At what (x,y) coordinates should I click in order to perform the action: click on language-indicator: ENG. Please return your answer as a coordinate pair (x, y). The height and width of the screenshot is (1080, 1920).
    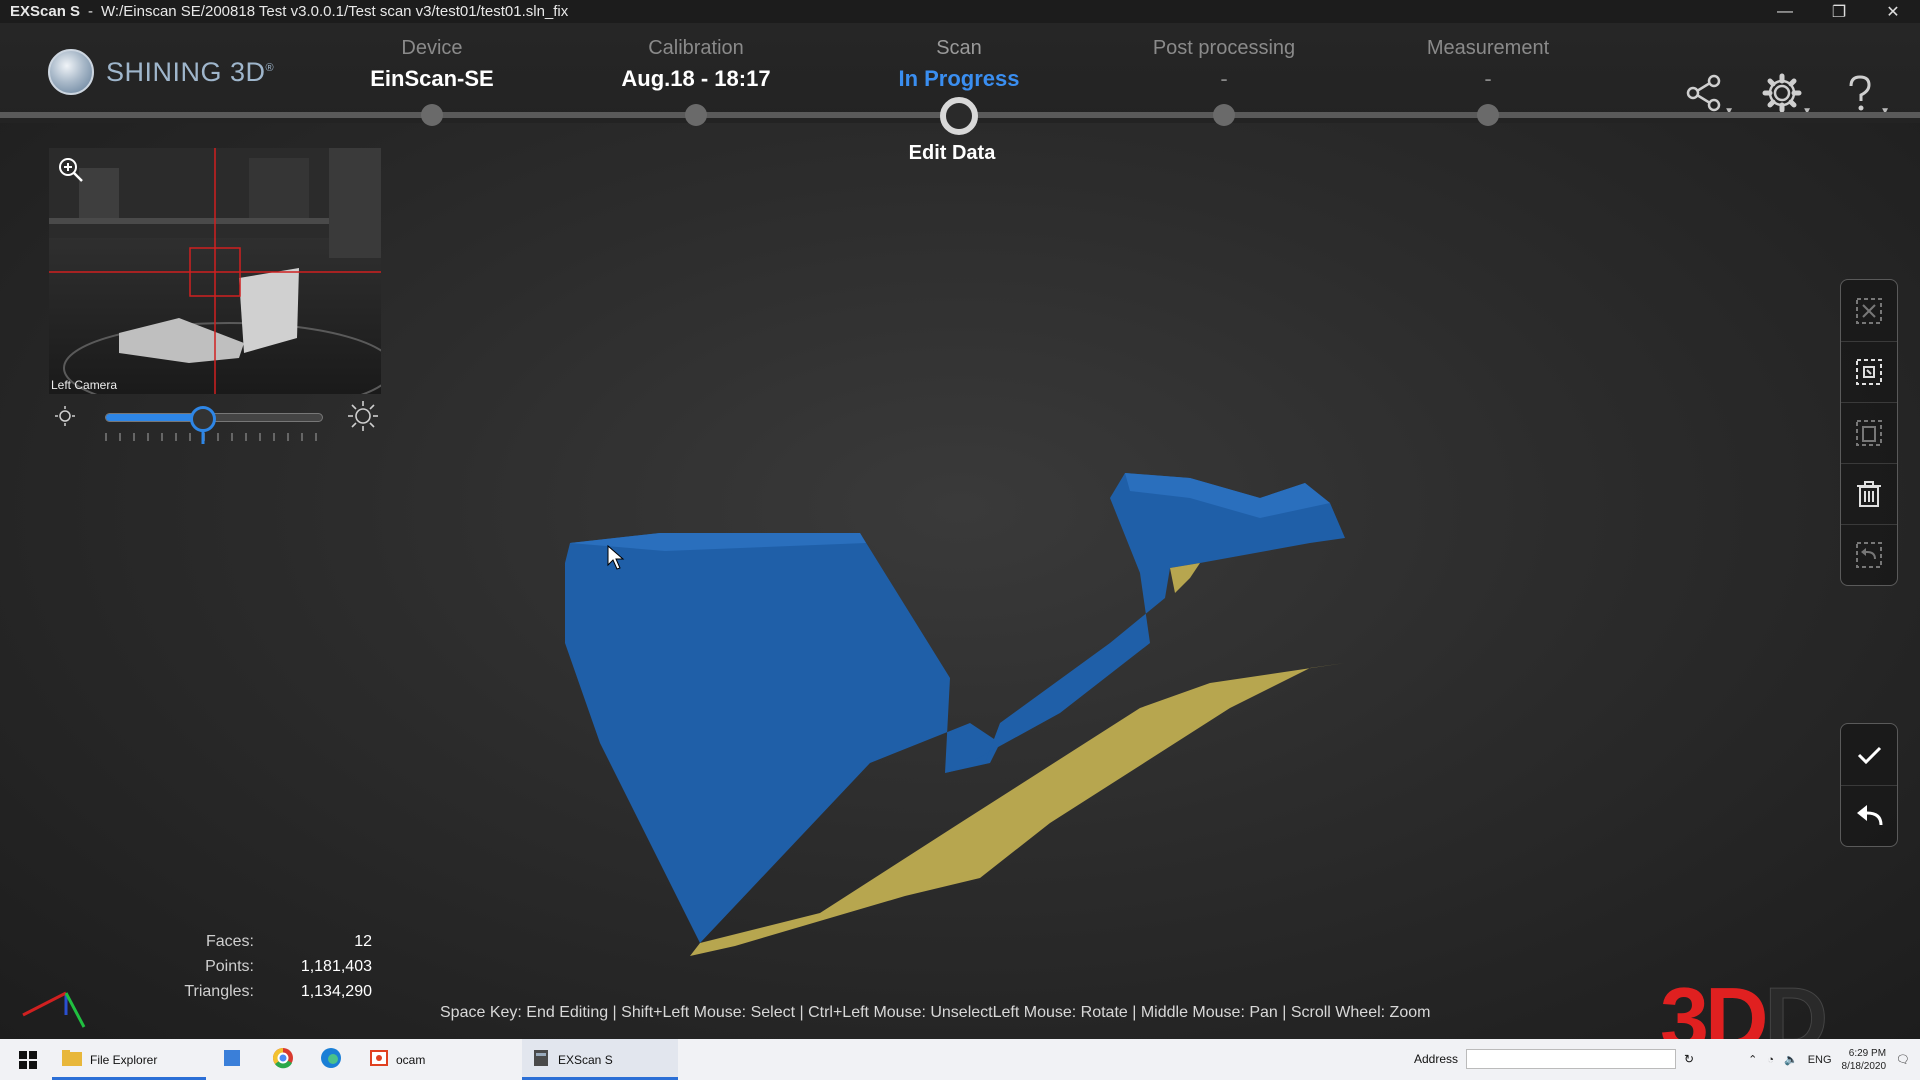
    Looking at the image, I should click on (1820, 1060).